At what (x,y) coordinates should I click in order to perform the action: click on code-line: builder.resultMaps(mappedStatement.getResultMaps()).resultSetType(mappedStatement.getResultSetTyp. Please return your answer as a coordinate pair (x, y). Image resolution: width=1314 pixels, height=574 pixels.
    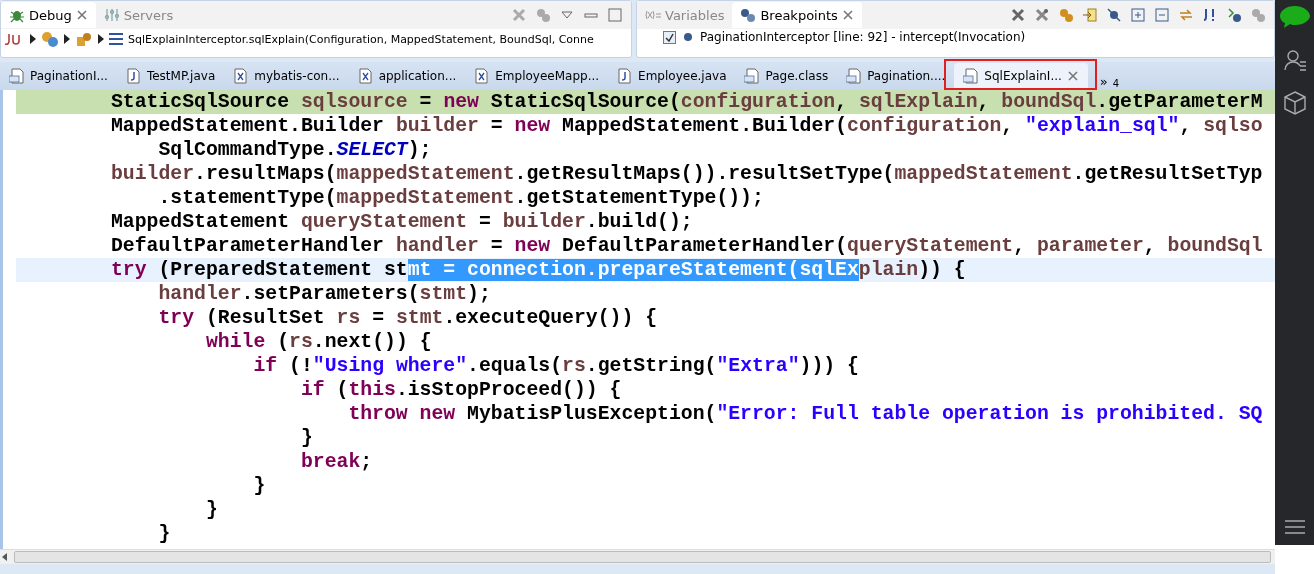
    Looking at the image, I should click on (686, 174).